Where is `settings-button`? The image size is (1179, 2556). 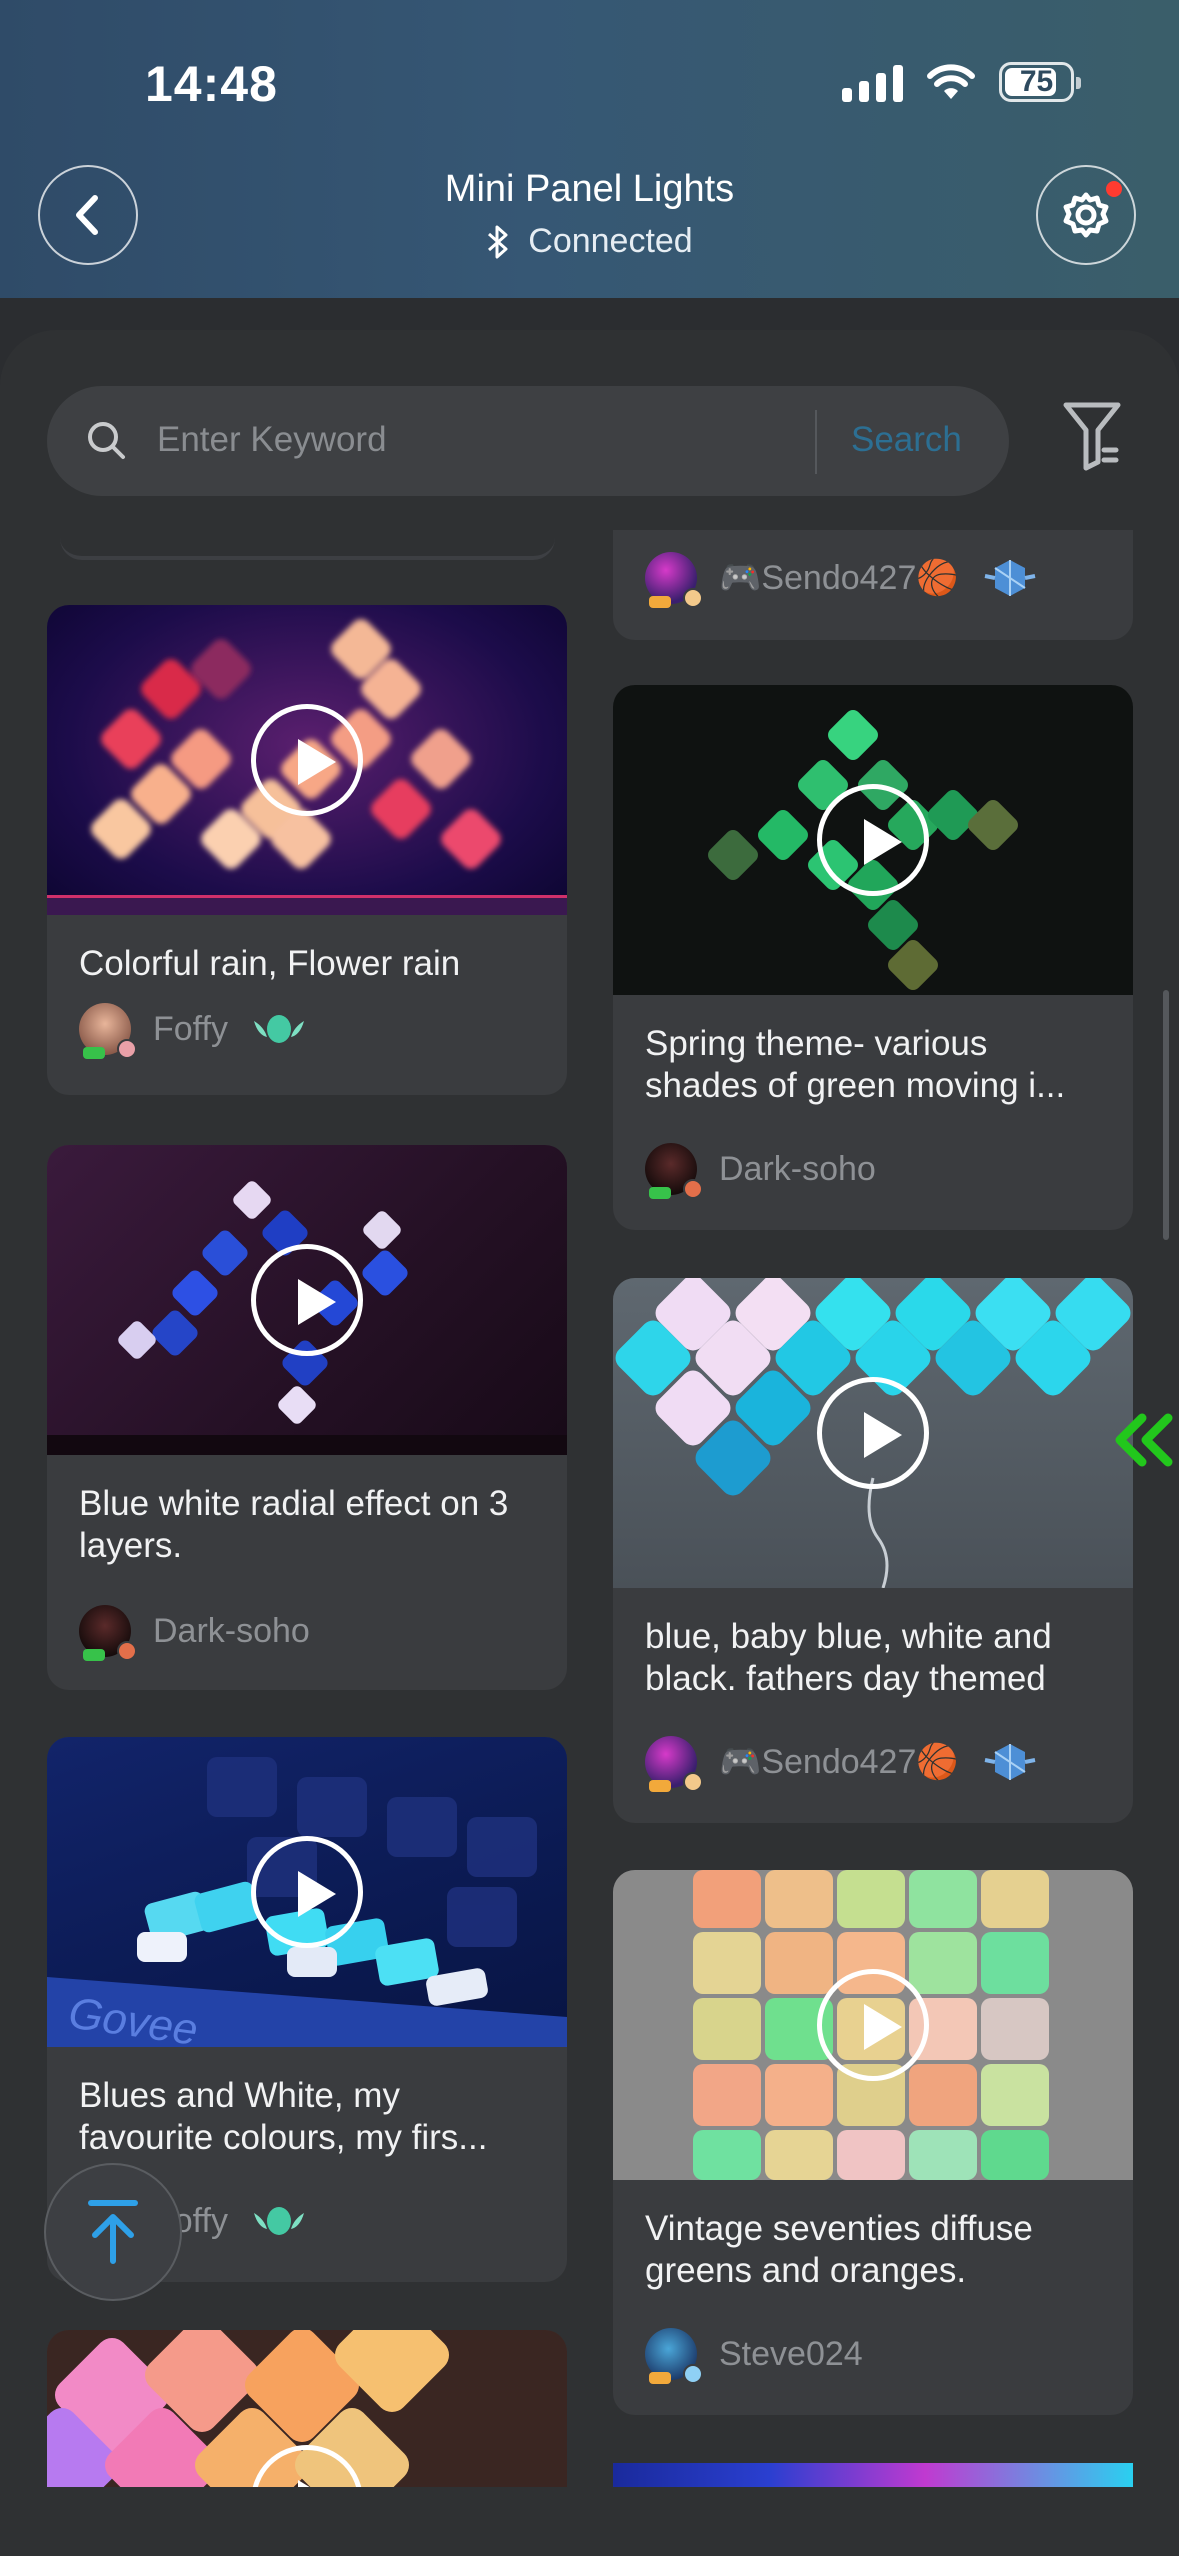 settings-button is located at coordinates (1086, 215).